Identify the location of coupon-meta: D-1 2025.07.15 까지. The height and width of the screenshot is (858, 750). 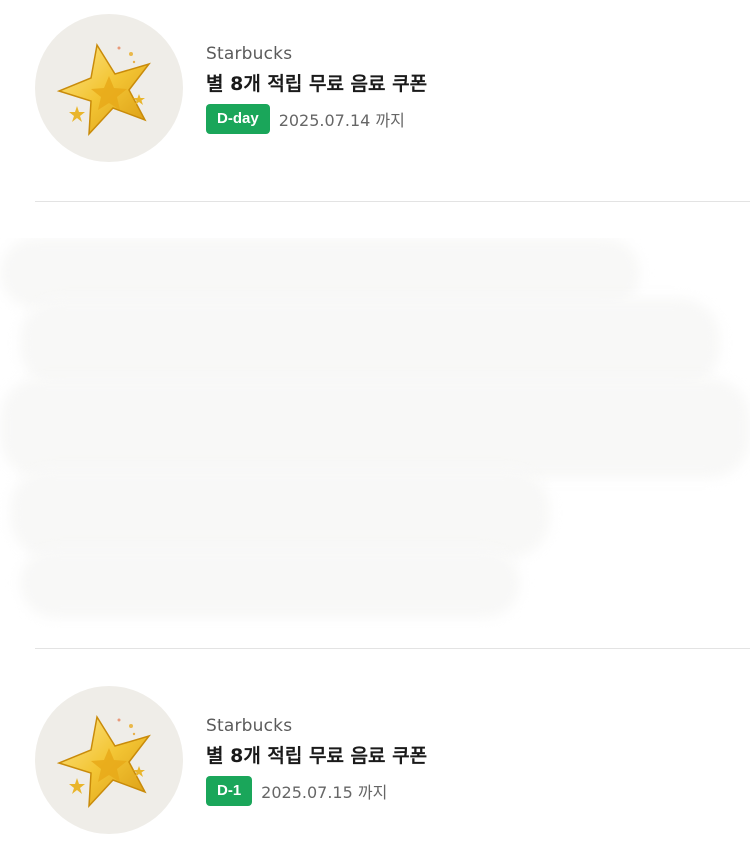
(316, 791).